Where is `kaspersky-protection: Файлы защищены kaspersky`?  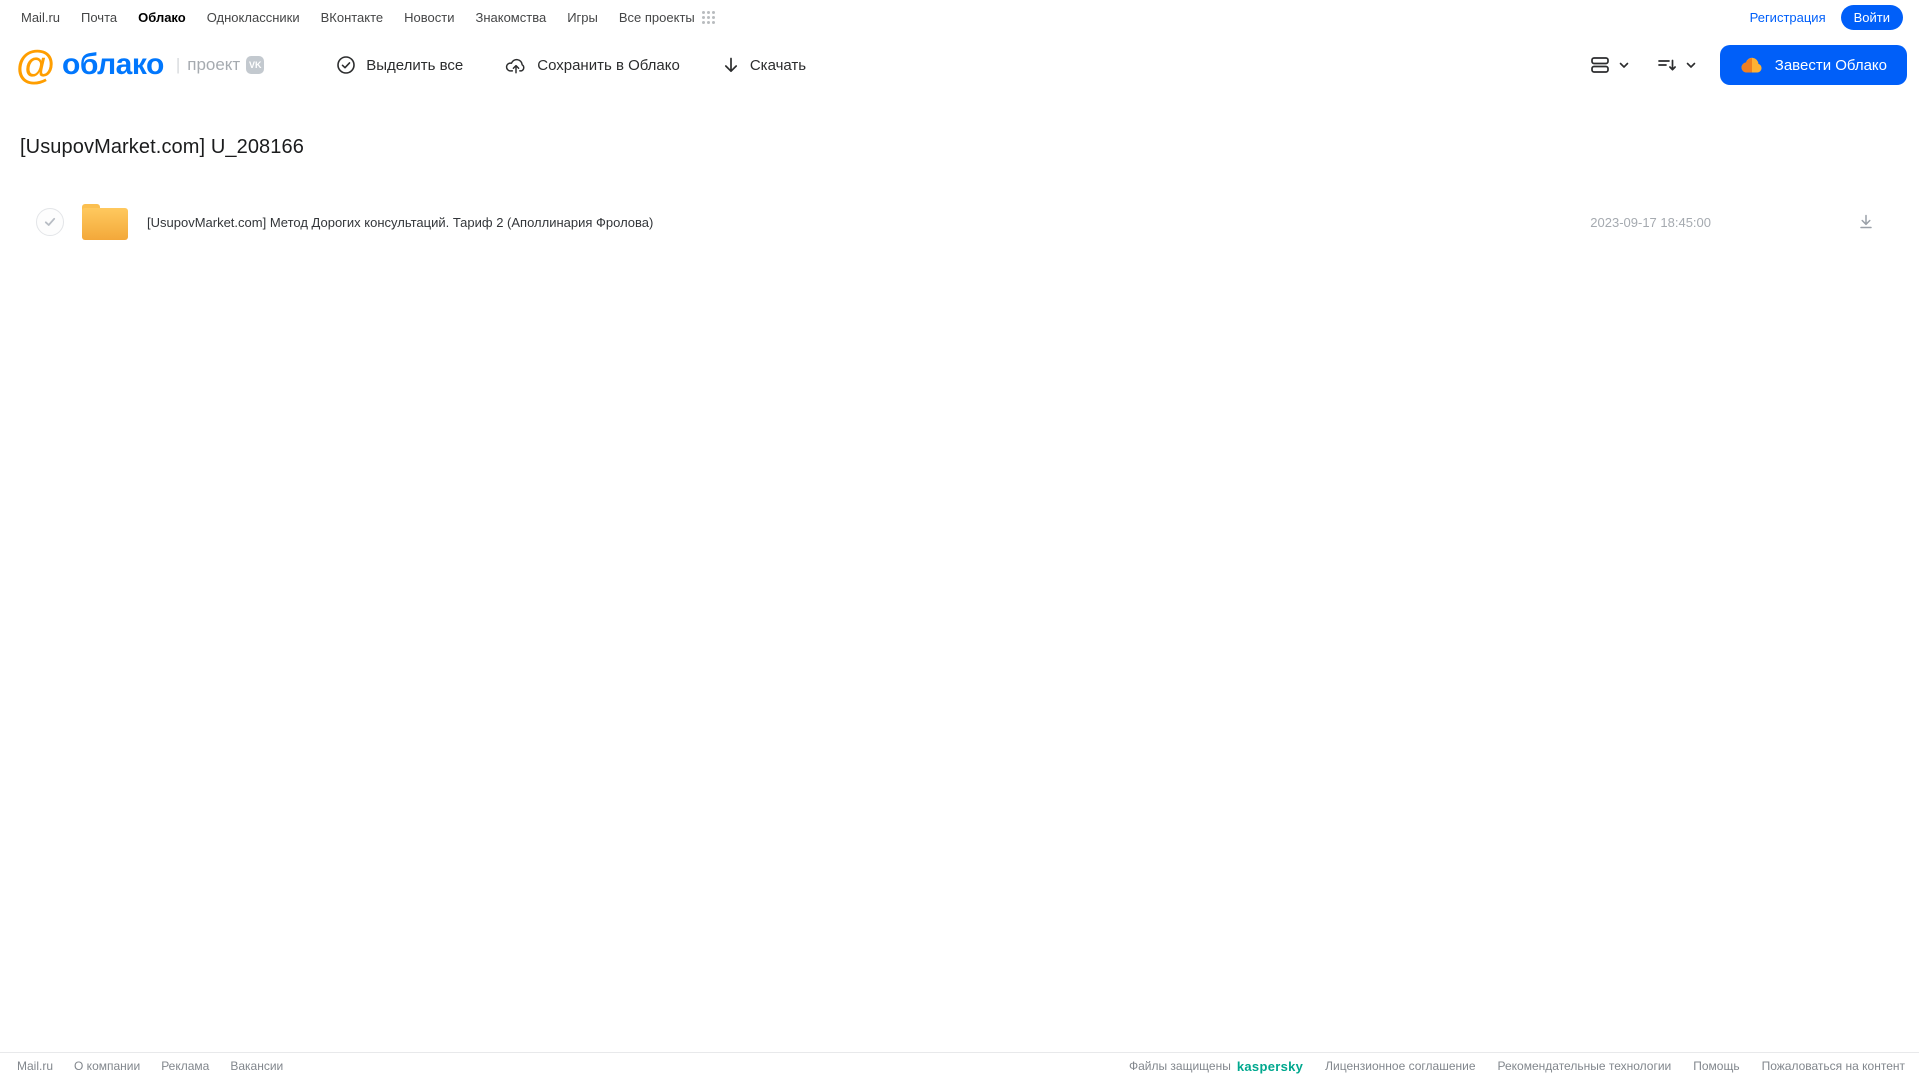 kaspersky-protection: Файлы защищены kaspersky is located at coordinates (1216, 1066).